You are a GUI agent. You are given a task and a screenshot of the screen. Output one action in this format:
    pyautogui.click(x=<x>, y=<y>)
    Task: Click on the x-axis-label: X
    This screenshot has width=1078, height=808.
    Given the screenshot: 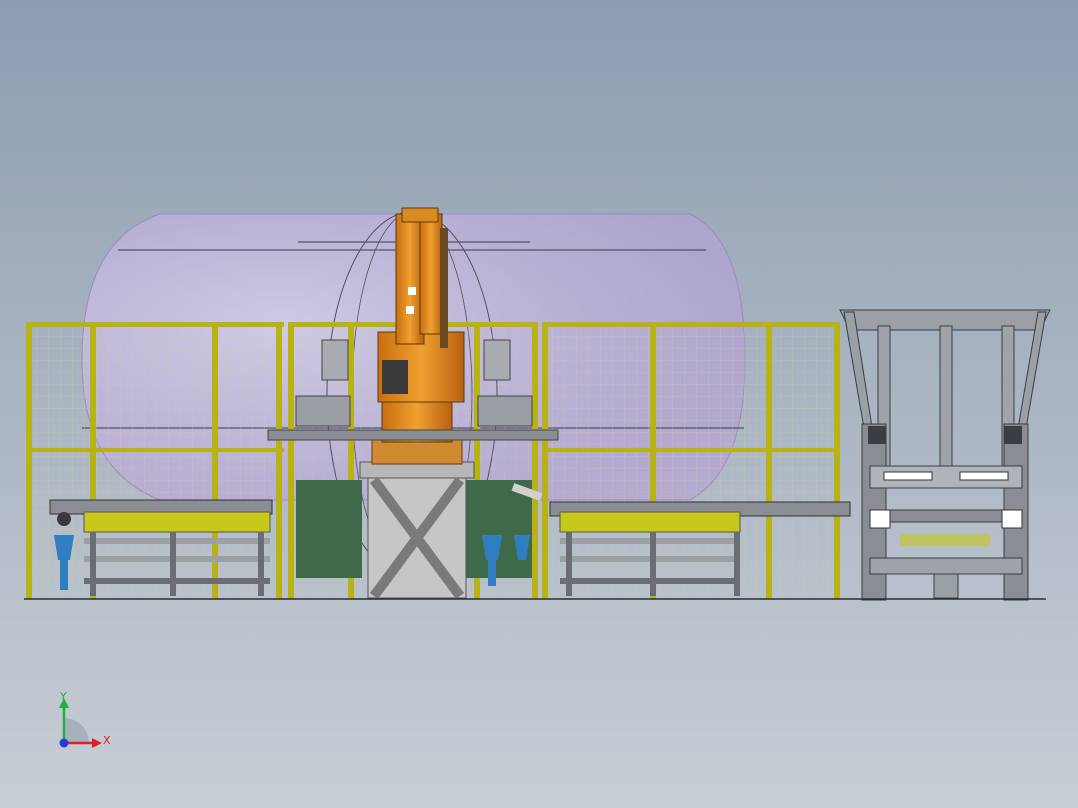 What is the action you would take?
    pyautogui.click(x=107, y=740)
    